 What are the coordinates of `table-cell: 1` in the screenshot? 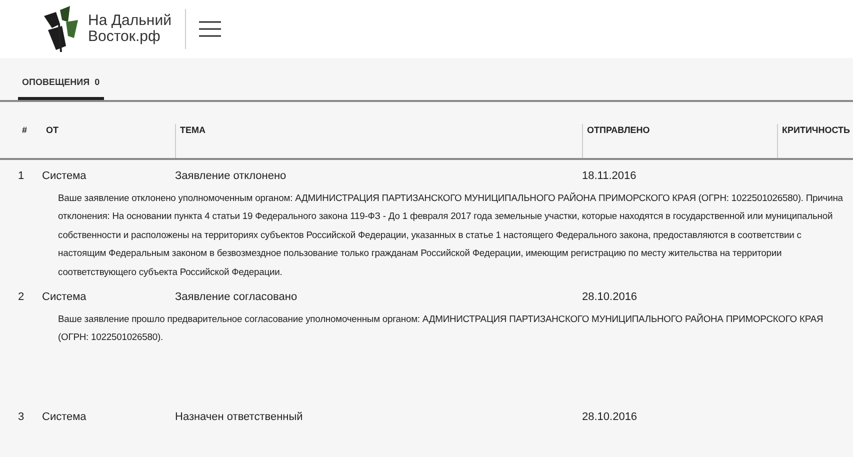 It's located at (21, 176).